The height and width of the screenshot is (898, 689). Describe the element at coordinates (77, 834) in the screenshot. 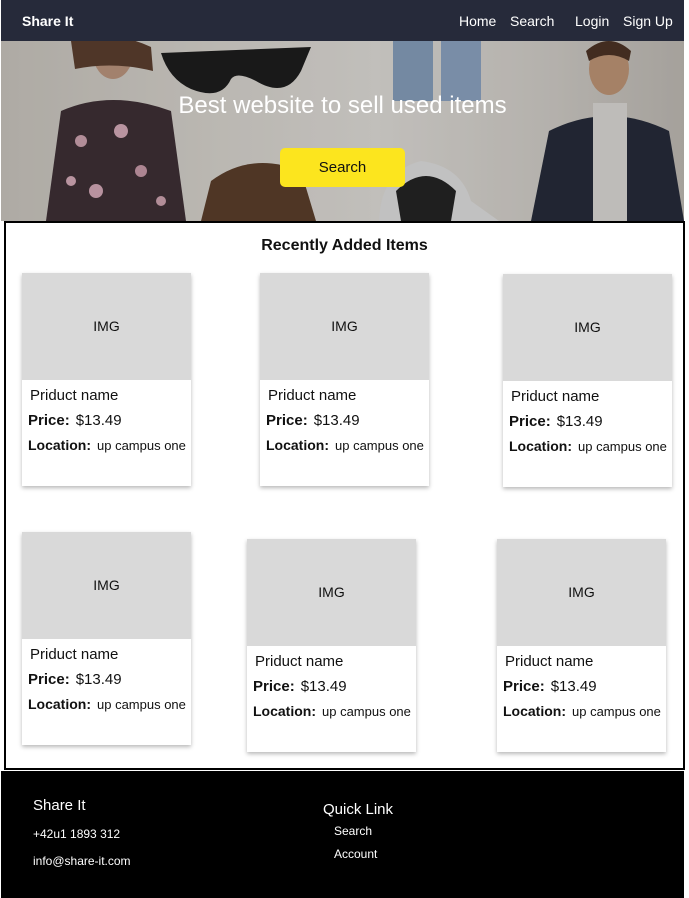

I see `footer-phone: +42u1 1893 312` at that location.